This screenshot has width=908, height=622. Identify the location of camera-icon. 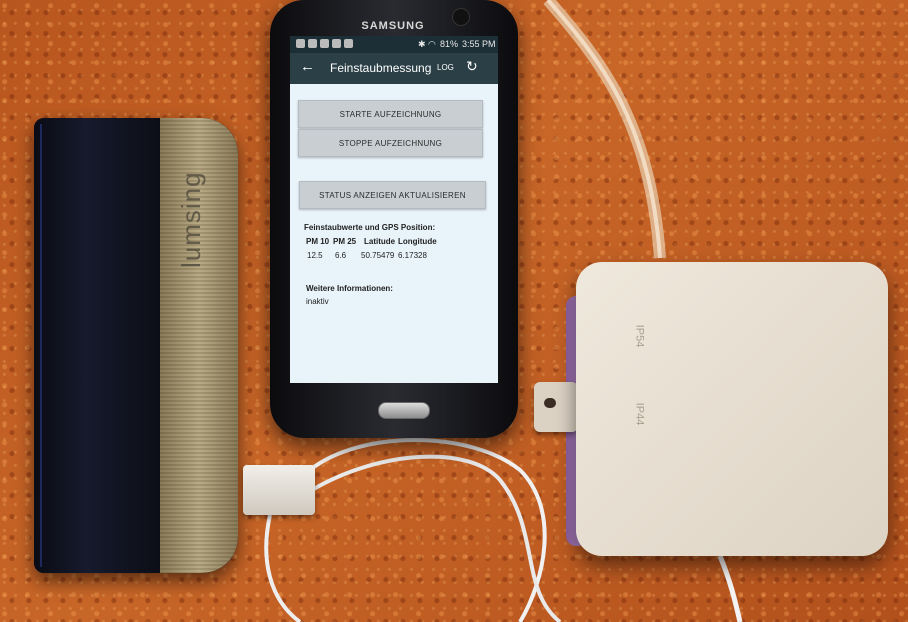
(461, 17).